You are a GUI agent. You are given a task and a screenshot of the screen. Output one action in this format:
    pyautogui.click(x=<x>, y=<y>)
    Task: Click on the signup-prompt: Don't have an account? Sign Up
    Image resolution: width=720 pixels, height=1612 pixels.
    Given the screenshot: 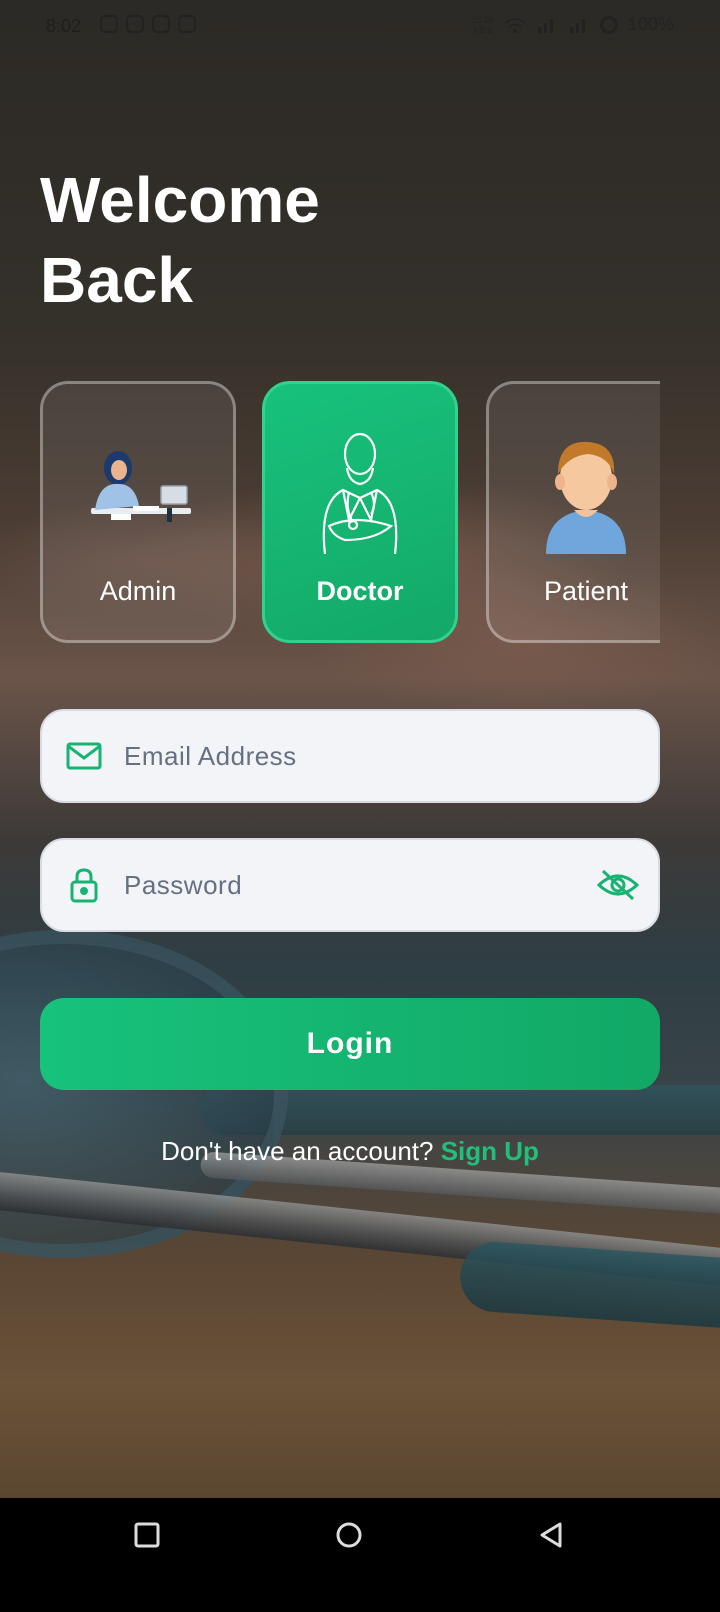 What is the action you would take?
    pyautogui.click(x=350, y=1151)
    